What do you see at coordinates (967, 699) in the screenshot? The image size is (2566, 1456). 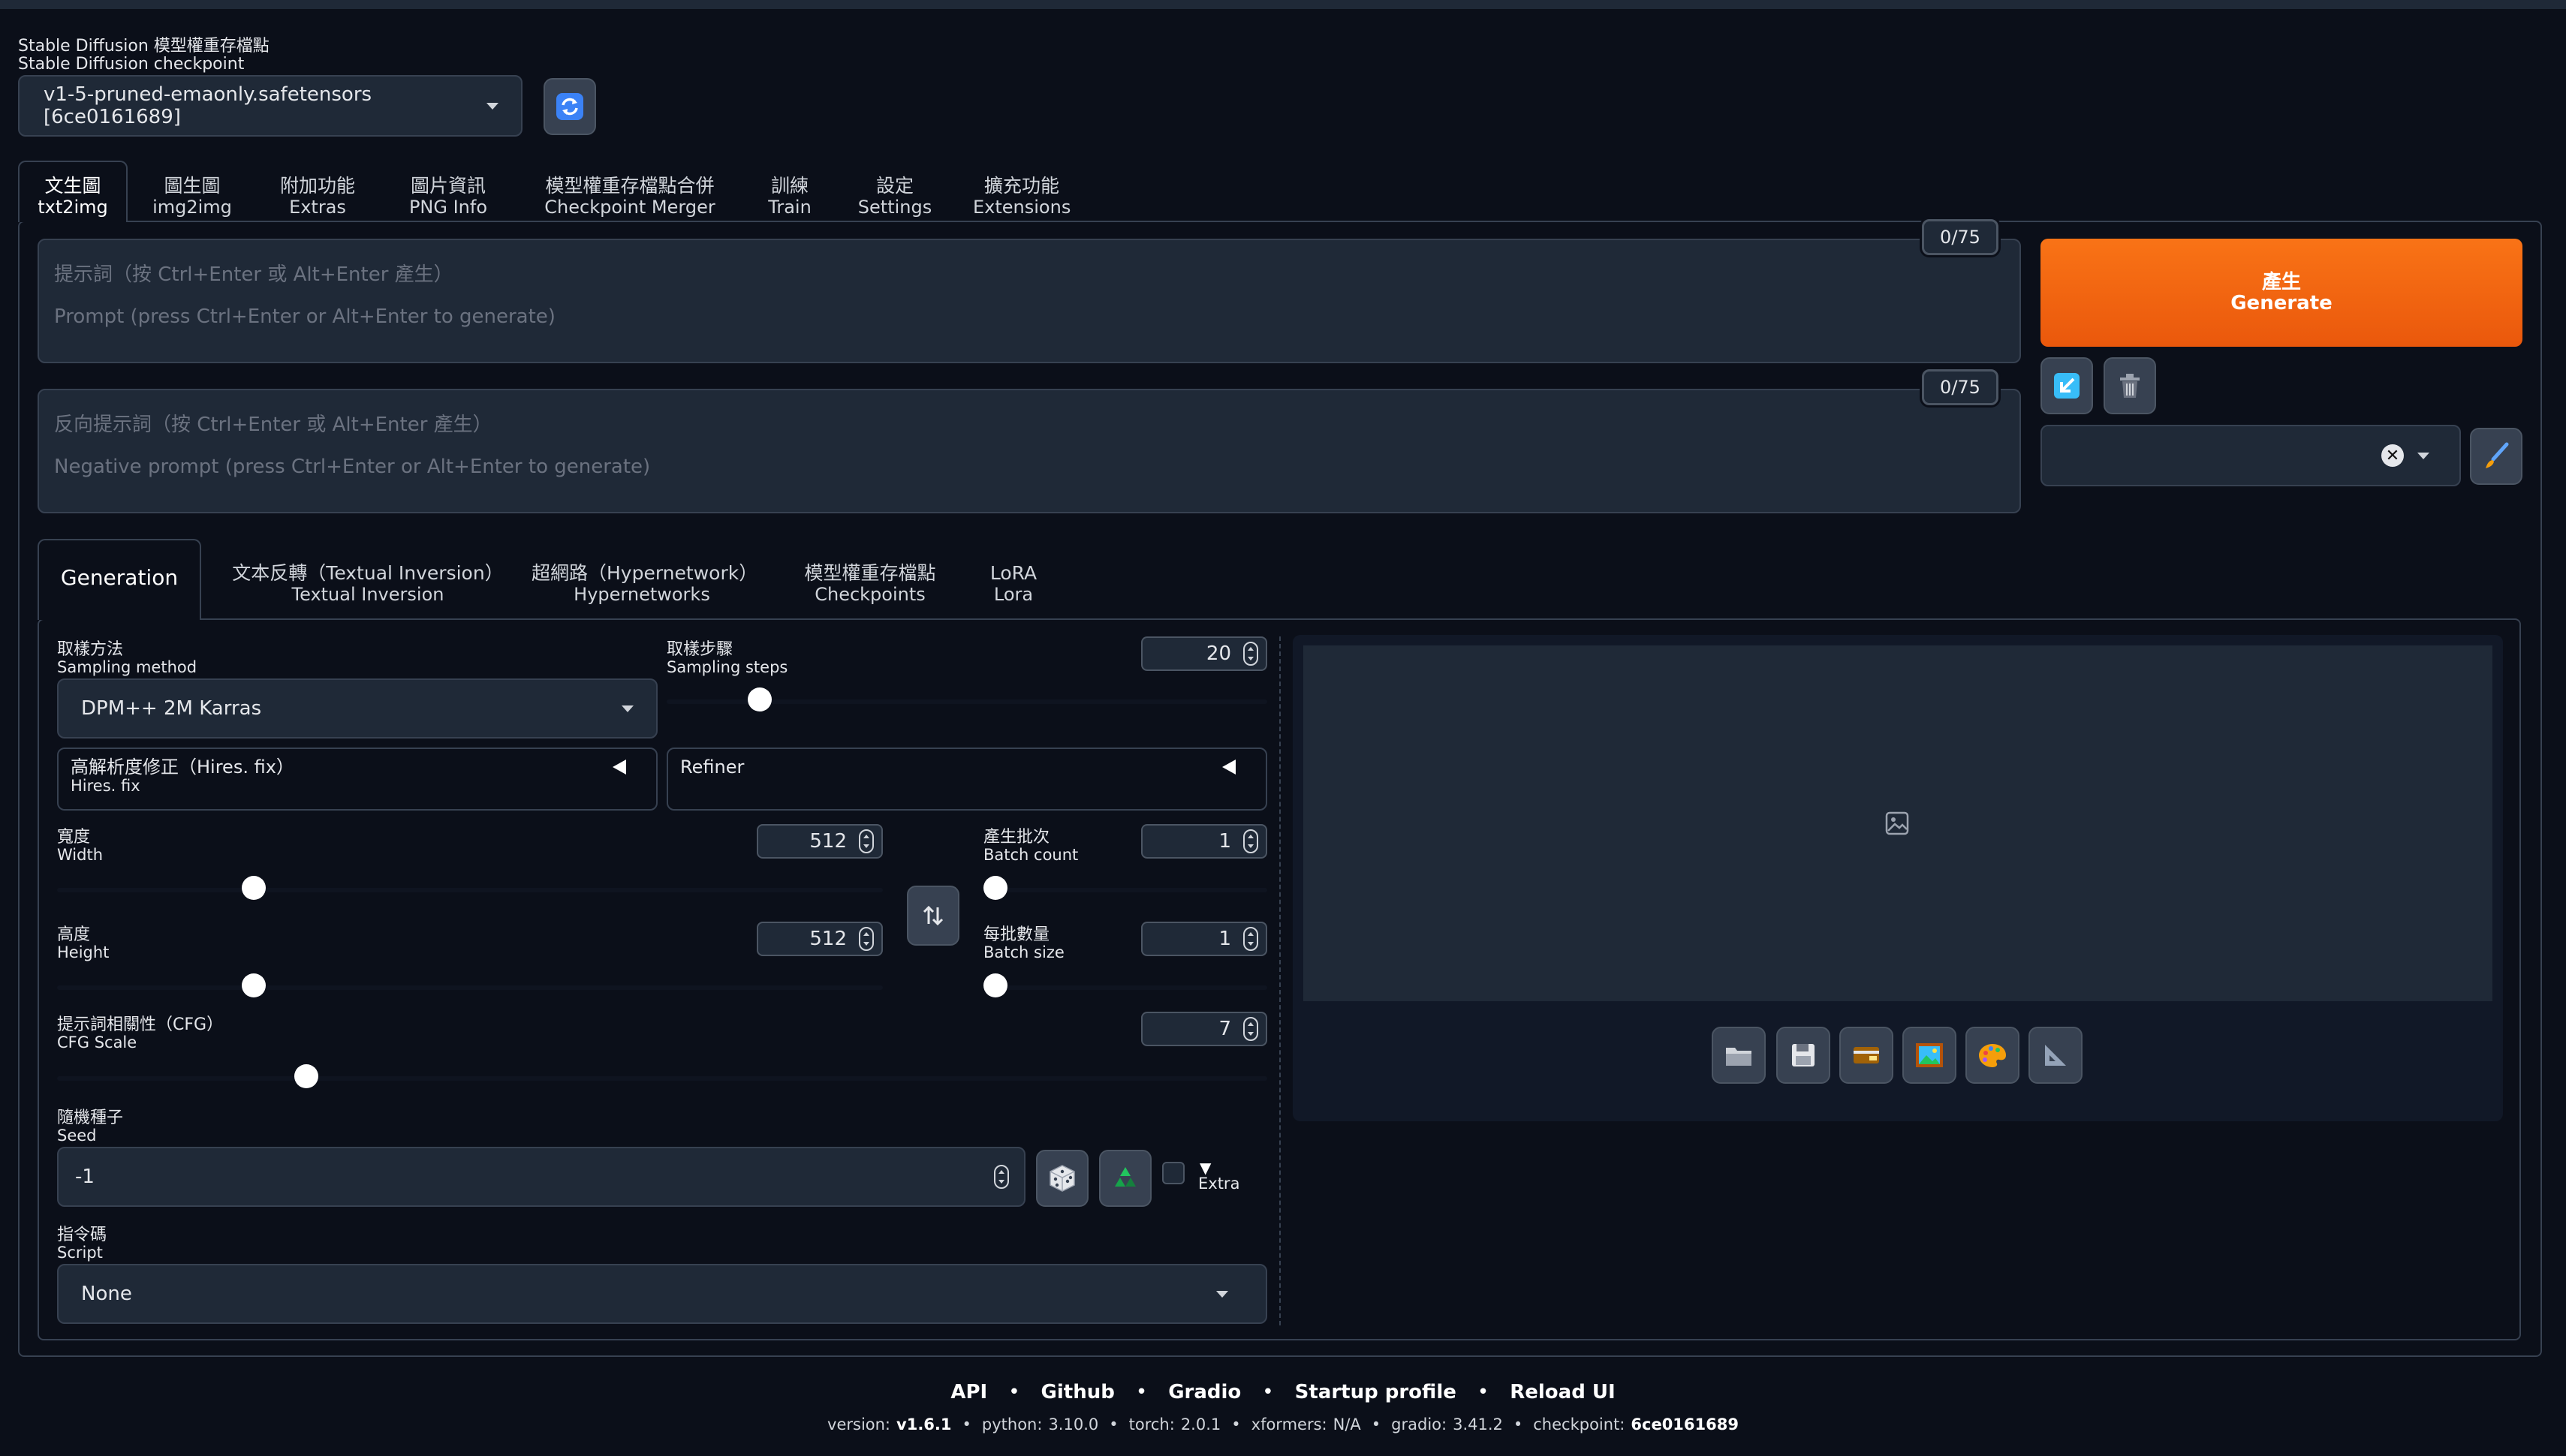 I see `sampling-steps-slider` at bounding box center [967, 699].